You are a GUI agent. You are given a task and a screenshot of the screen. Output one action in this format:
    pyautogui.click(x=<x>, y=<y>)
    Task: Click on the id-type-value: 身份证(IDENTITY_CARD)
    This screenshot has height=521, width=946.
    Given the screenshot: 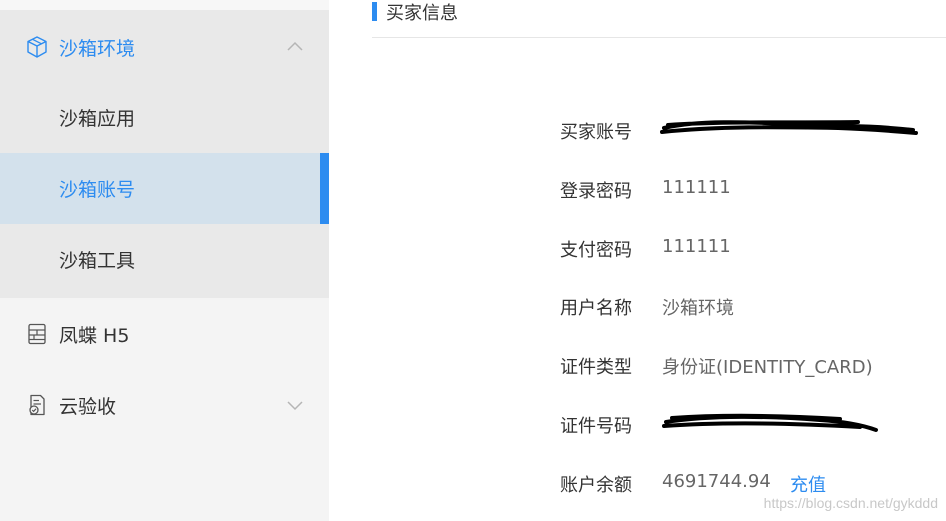 What is the action you would take?
    pyautogui.click(x=767, y=367)
    